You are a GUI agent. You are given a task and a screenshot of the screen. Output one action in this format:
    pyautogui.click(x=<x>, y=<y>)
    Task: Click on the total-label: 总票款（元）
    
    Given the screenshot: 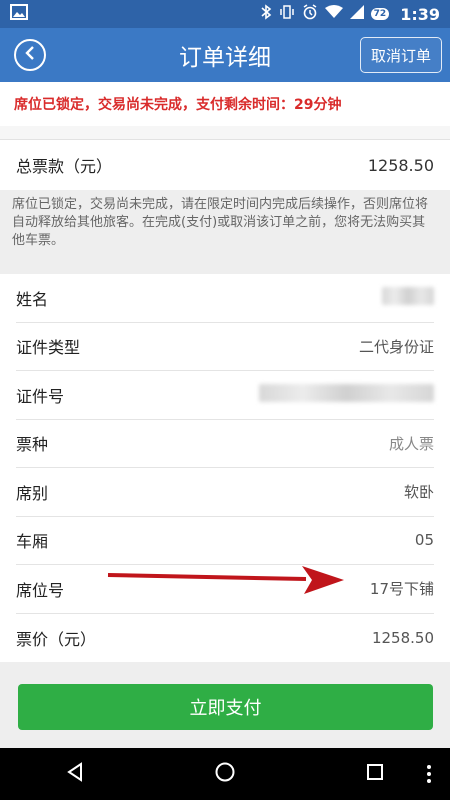 What is the action you would take?
    pyautogui.click(x=64, y=166)
    